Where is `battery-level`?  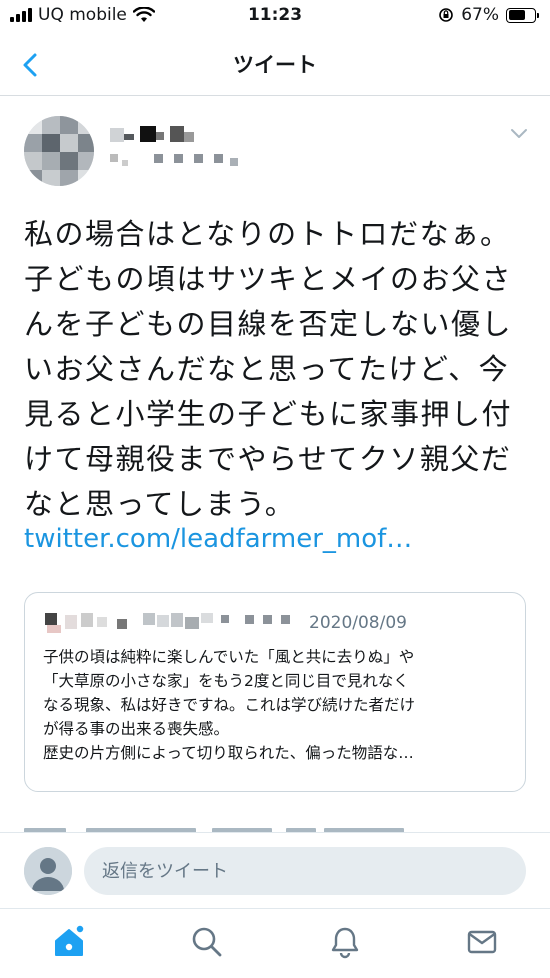 battery-level is located at coordinates (517, 15).